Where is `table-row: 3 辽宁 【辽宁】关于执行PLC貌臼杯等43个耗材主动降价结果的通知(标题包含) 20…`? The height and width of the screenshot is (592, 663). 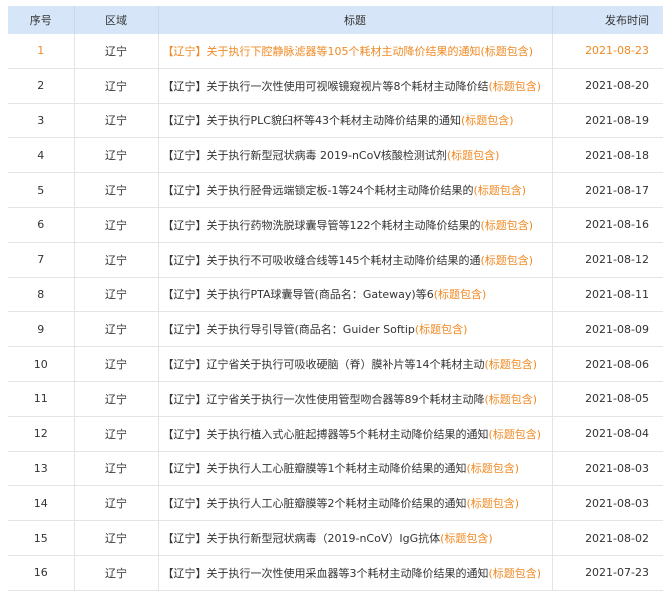 table-row: 3 辽宁 【辽宁】关于执行PLC貌臼杯等43个耗材主动降价结果的通知(标题包含) 20… is located at coordinates (335, 121).